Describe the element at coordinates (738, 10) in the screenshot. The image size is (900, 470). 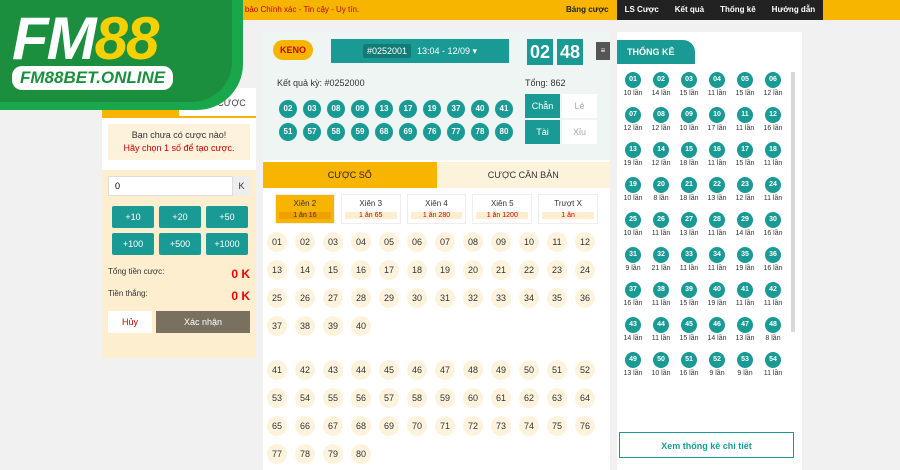
I see `menu-thong-ke: Thống kê` at that location.